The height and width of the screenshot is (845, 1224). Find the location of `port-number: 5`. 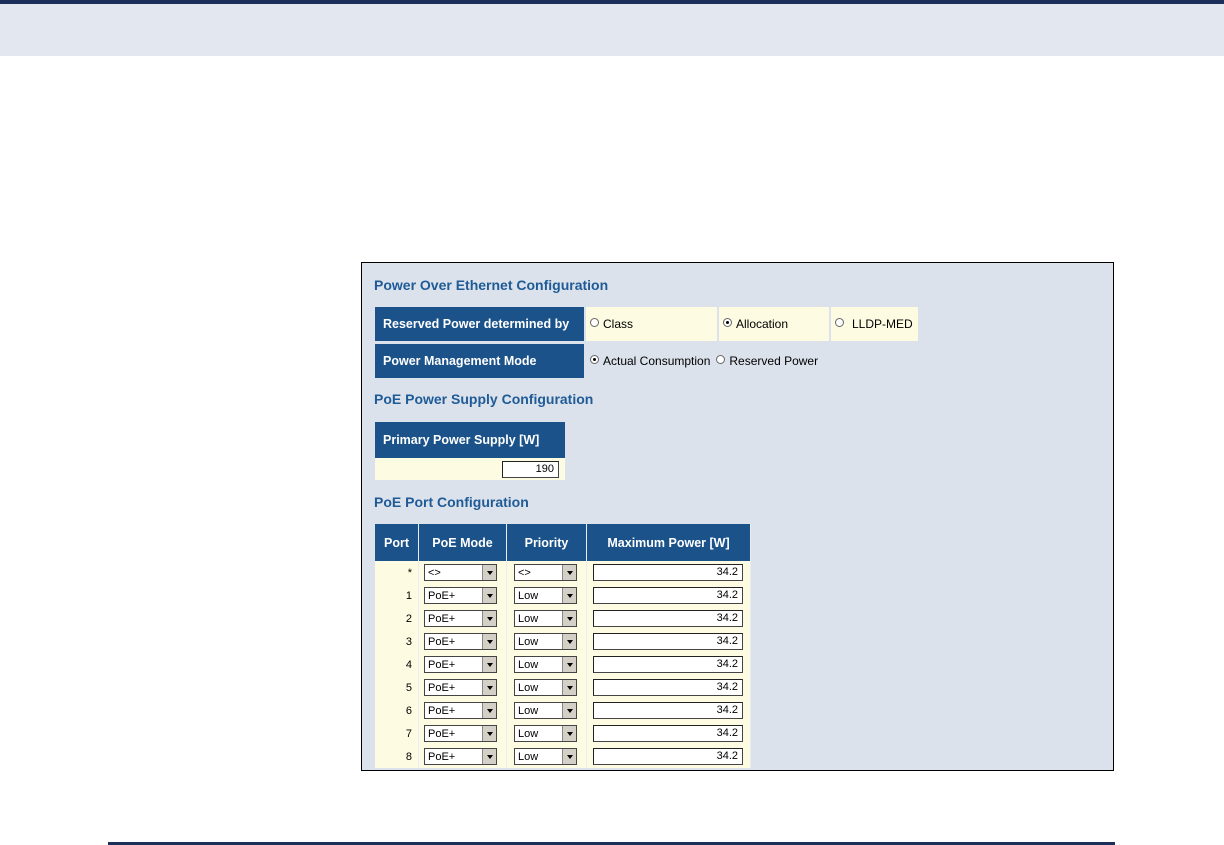

port-number: 5 is located at coordinates (397, 687).